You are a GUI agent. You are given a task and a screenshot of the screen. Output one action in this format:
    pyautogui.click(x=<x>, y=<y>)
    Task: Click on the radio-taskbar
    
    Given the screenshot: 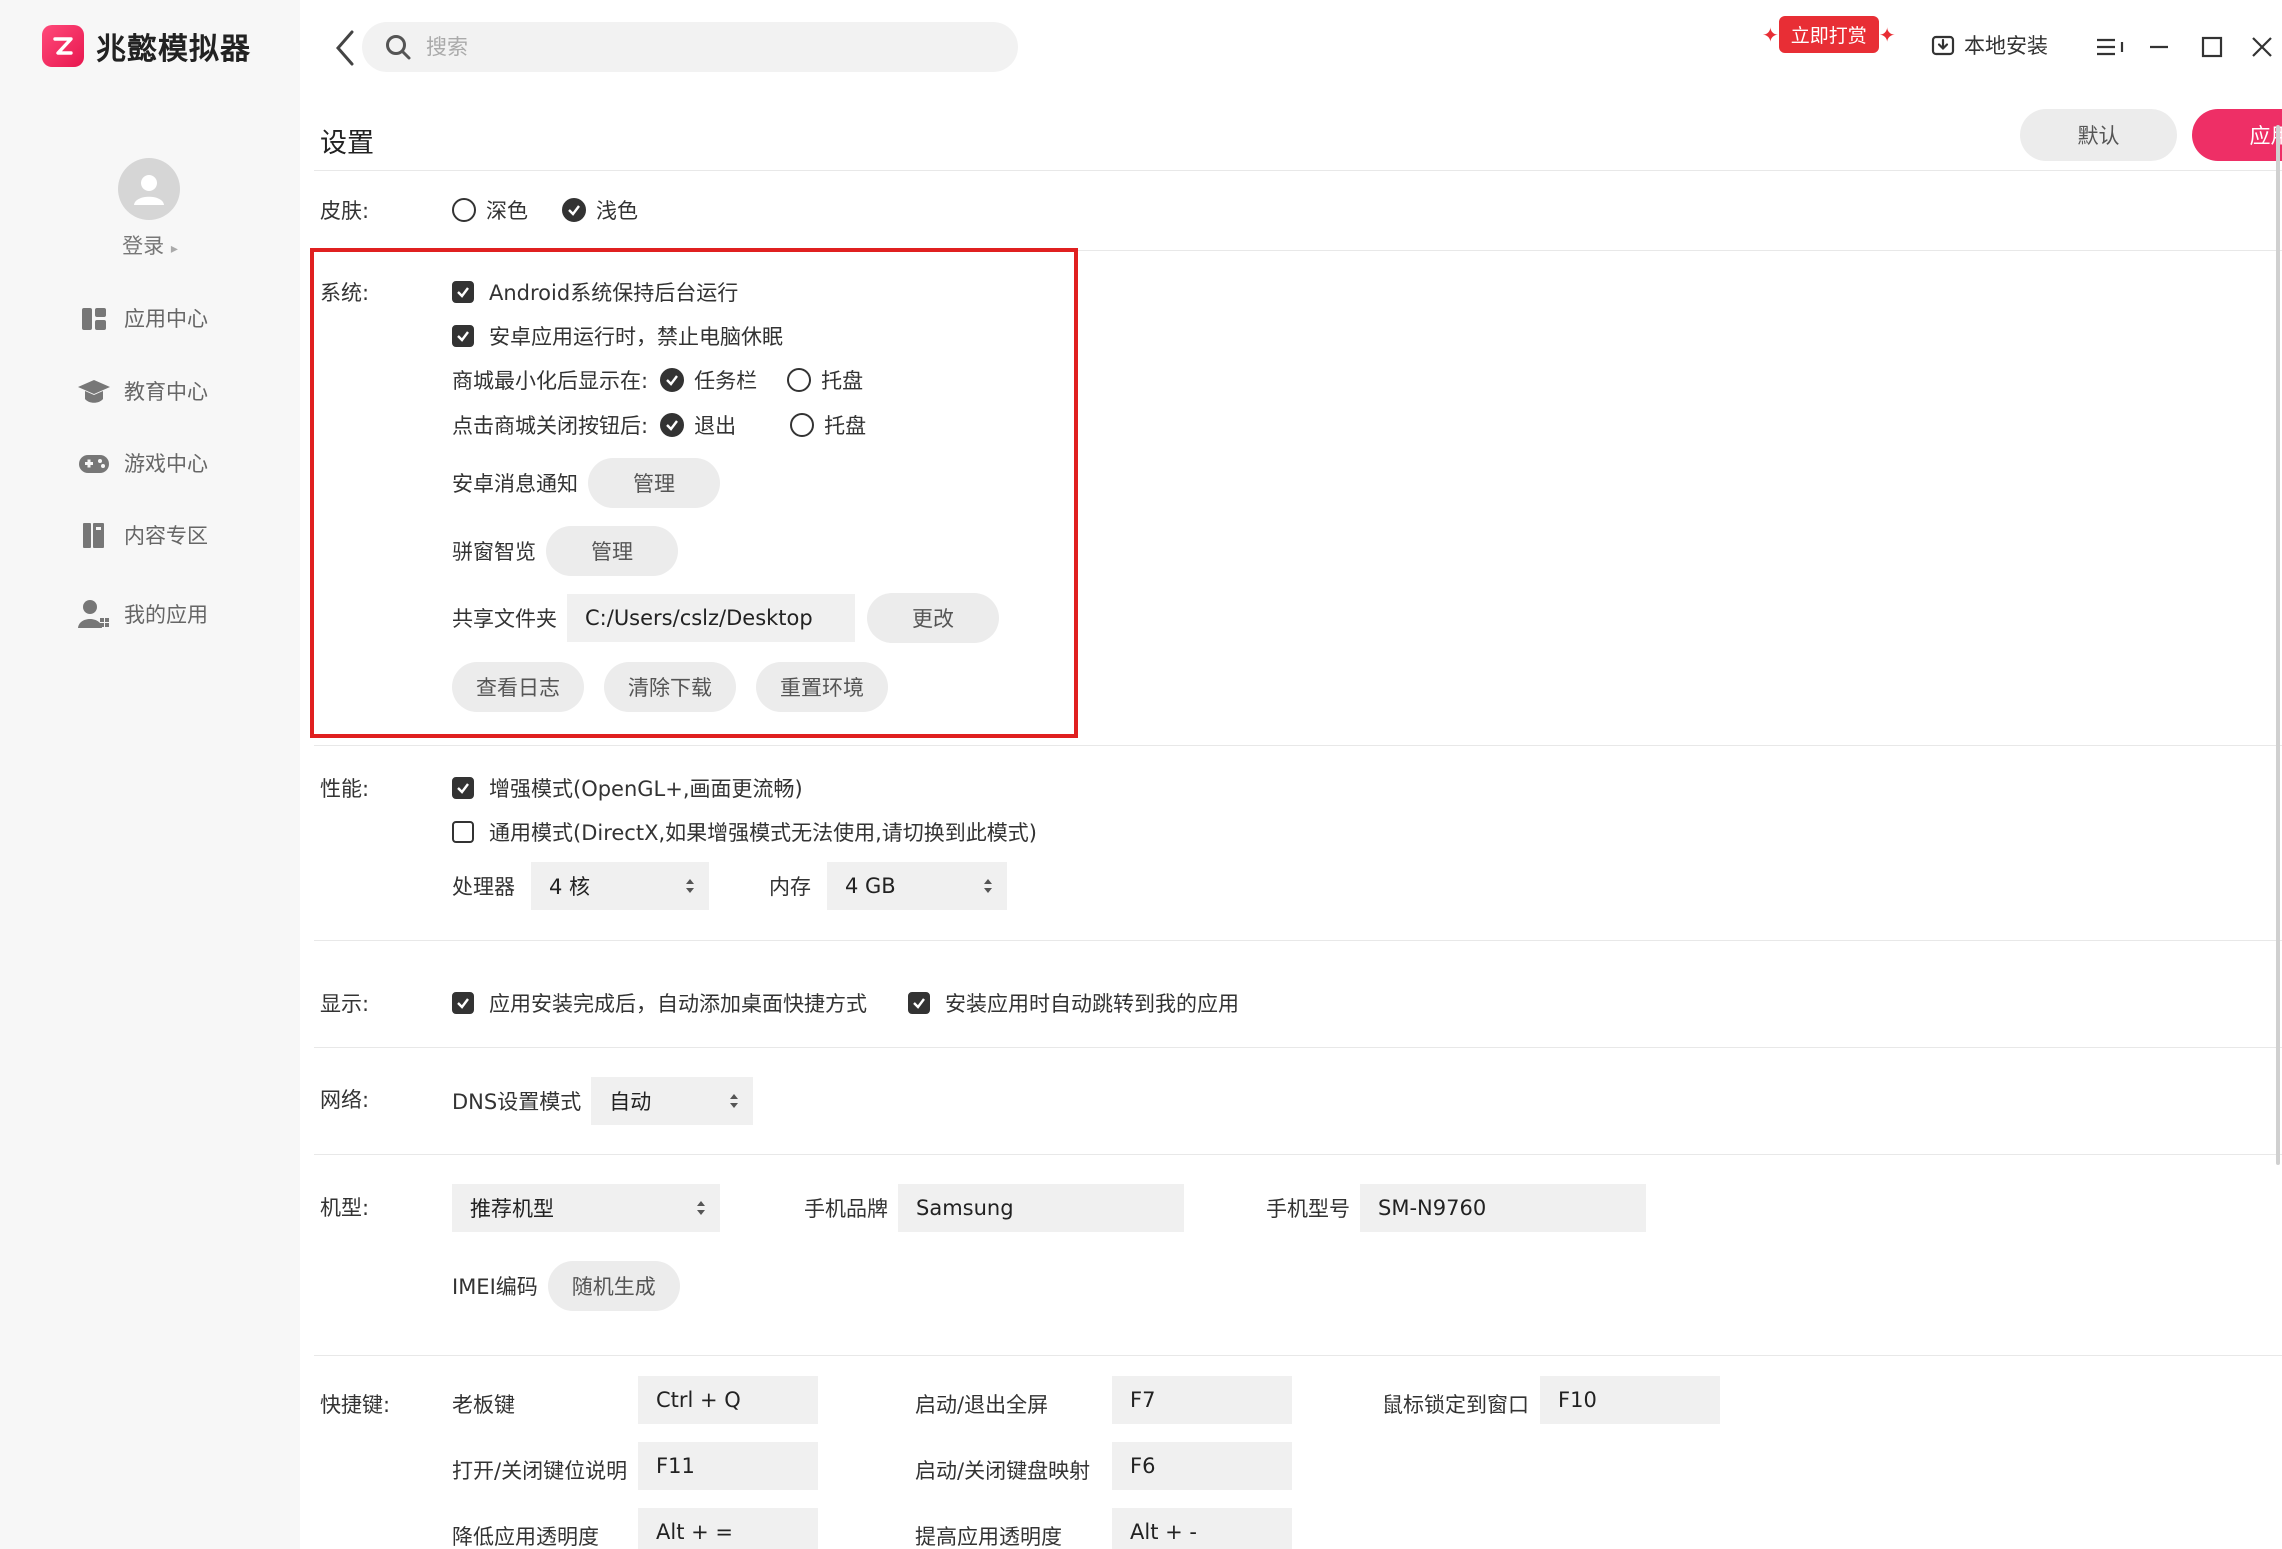 What is the action you would take?
    pyautogui.click(x=672, y=380)
    